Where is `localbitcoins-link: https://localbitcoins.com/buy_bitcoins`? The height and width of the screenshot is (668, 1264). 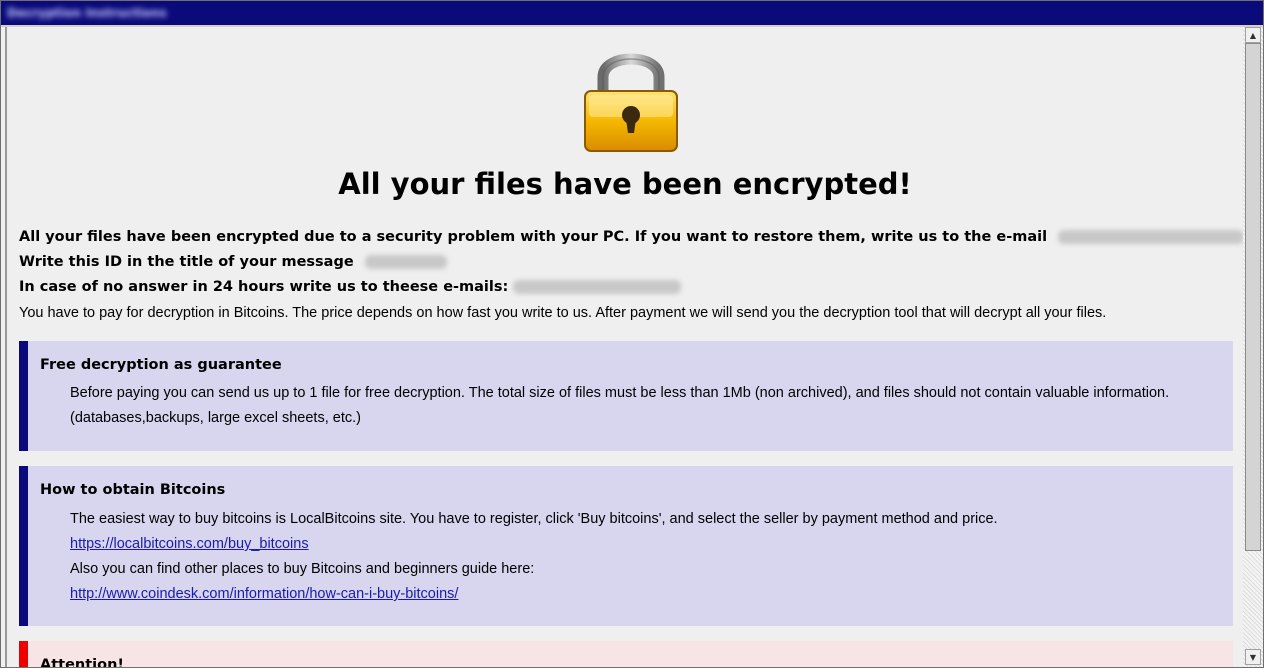
localbitcoins-link: https://localbitcoins.com/buy_bitcoins is located at coordinates (189, 544).